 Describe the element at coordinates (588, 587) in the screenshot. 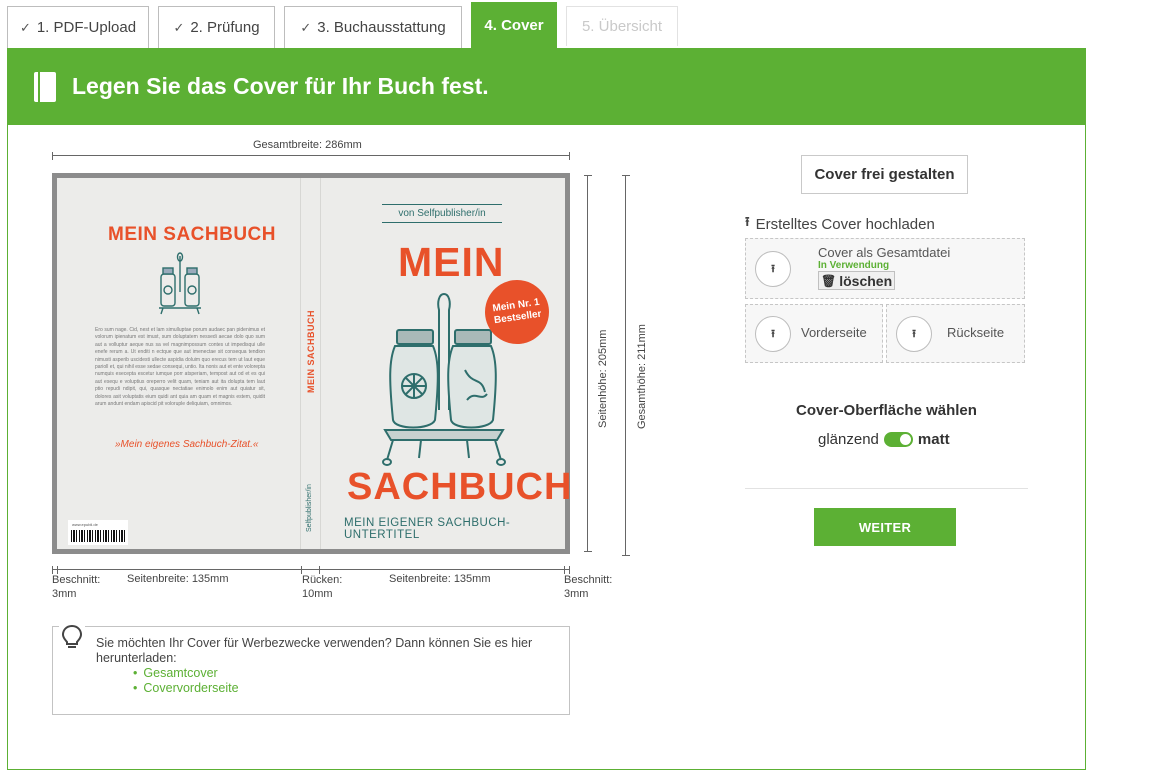

I see `bleed-right-label: Beschnitt: 3mm` at that location.